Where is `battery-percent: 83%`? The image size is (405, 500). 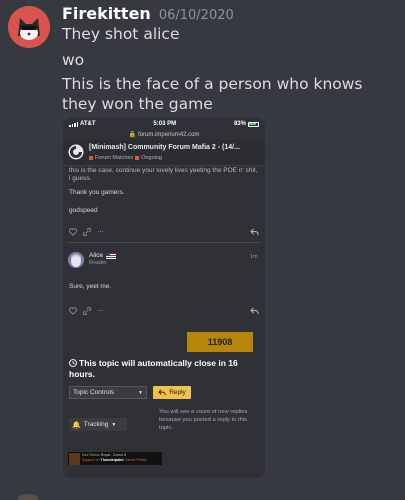 battery-percent: 83% is located at coordinates (239, 124).